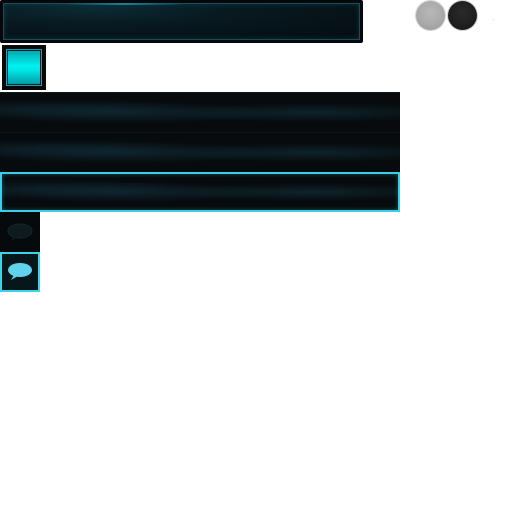 This screenshot has width=512, height=512. Describe the element at coordinates (200, 192) in the screenshot. I see `list-row-selected` at that location.